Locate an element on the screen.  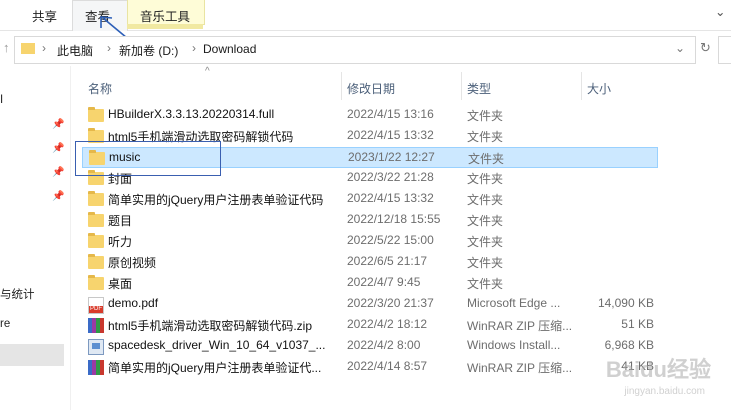
breadcrumb-drive-d: 新加卷 (D:) is located at coordinates (148, 50).